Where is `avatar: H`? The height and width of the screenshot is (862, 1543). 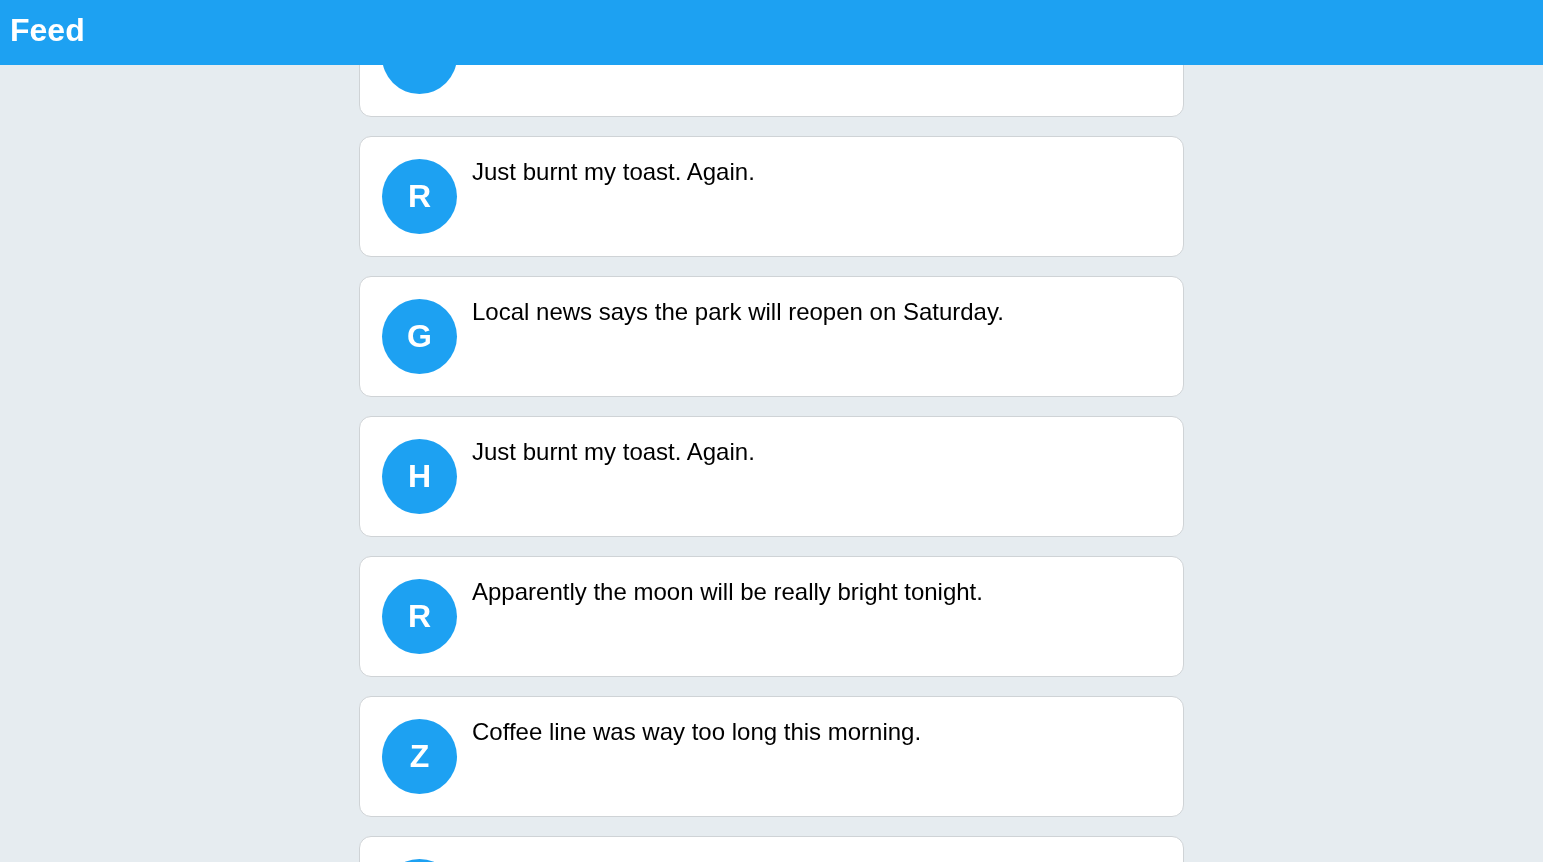
avatar: H is located at coordinates (419, 476).